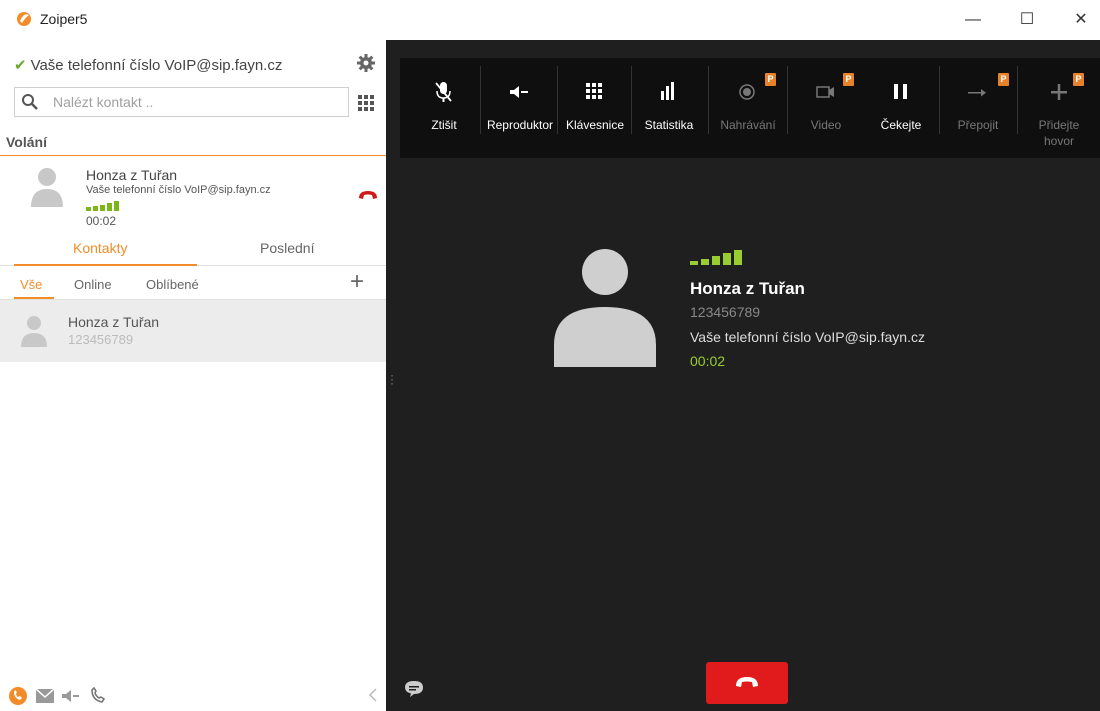 This screenshot has width=1100, height=711. I want to click on hold-icon, so click(900, 91).